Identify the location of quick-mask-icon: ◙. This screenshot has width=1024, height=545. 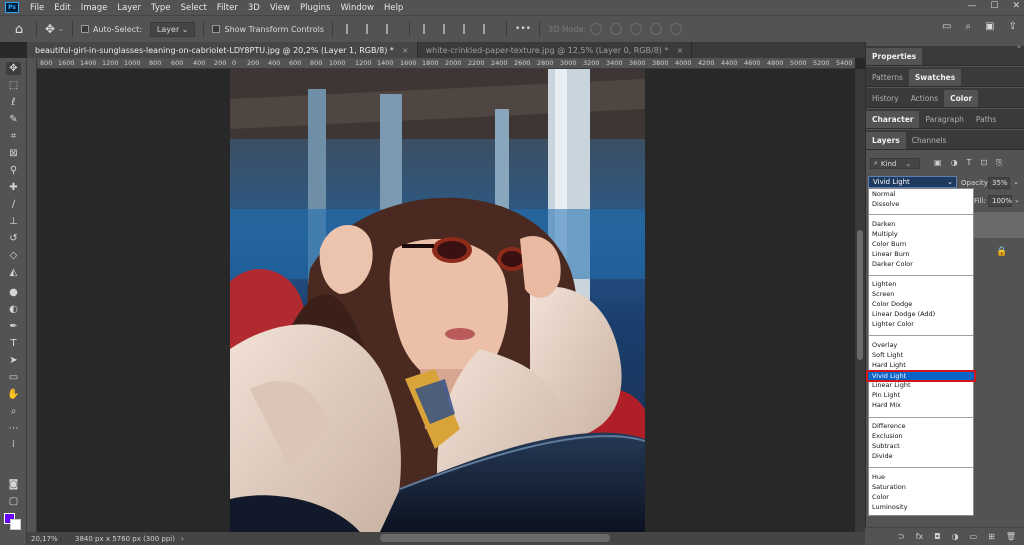
(13, 484).